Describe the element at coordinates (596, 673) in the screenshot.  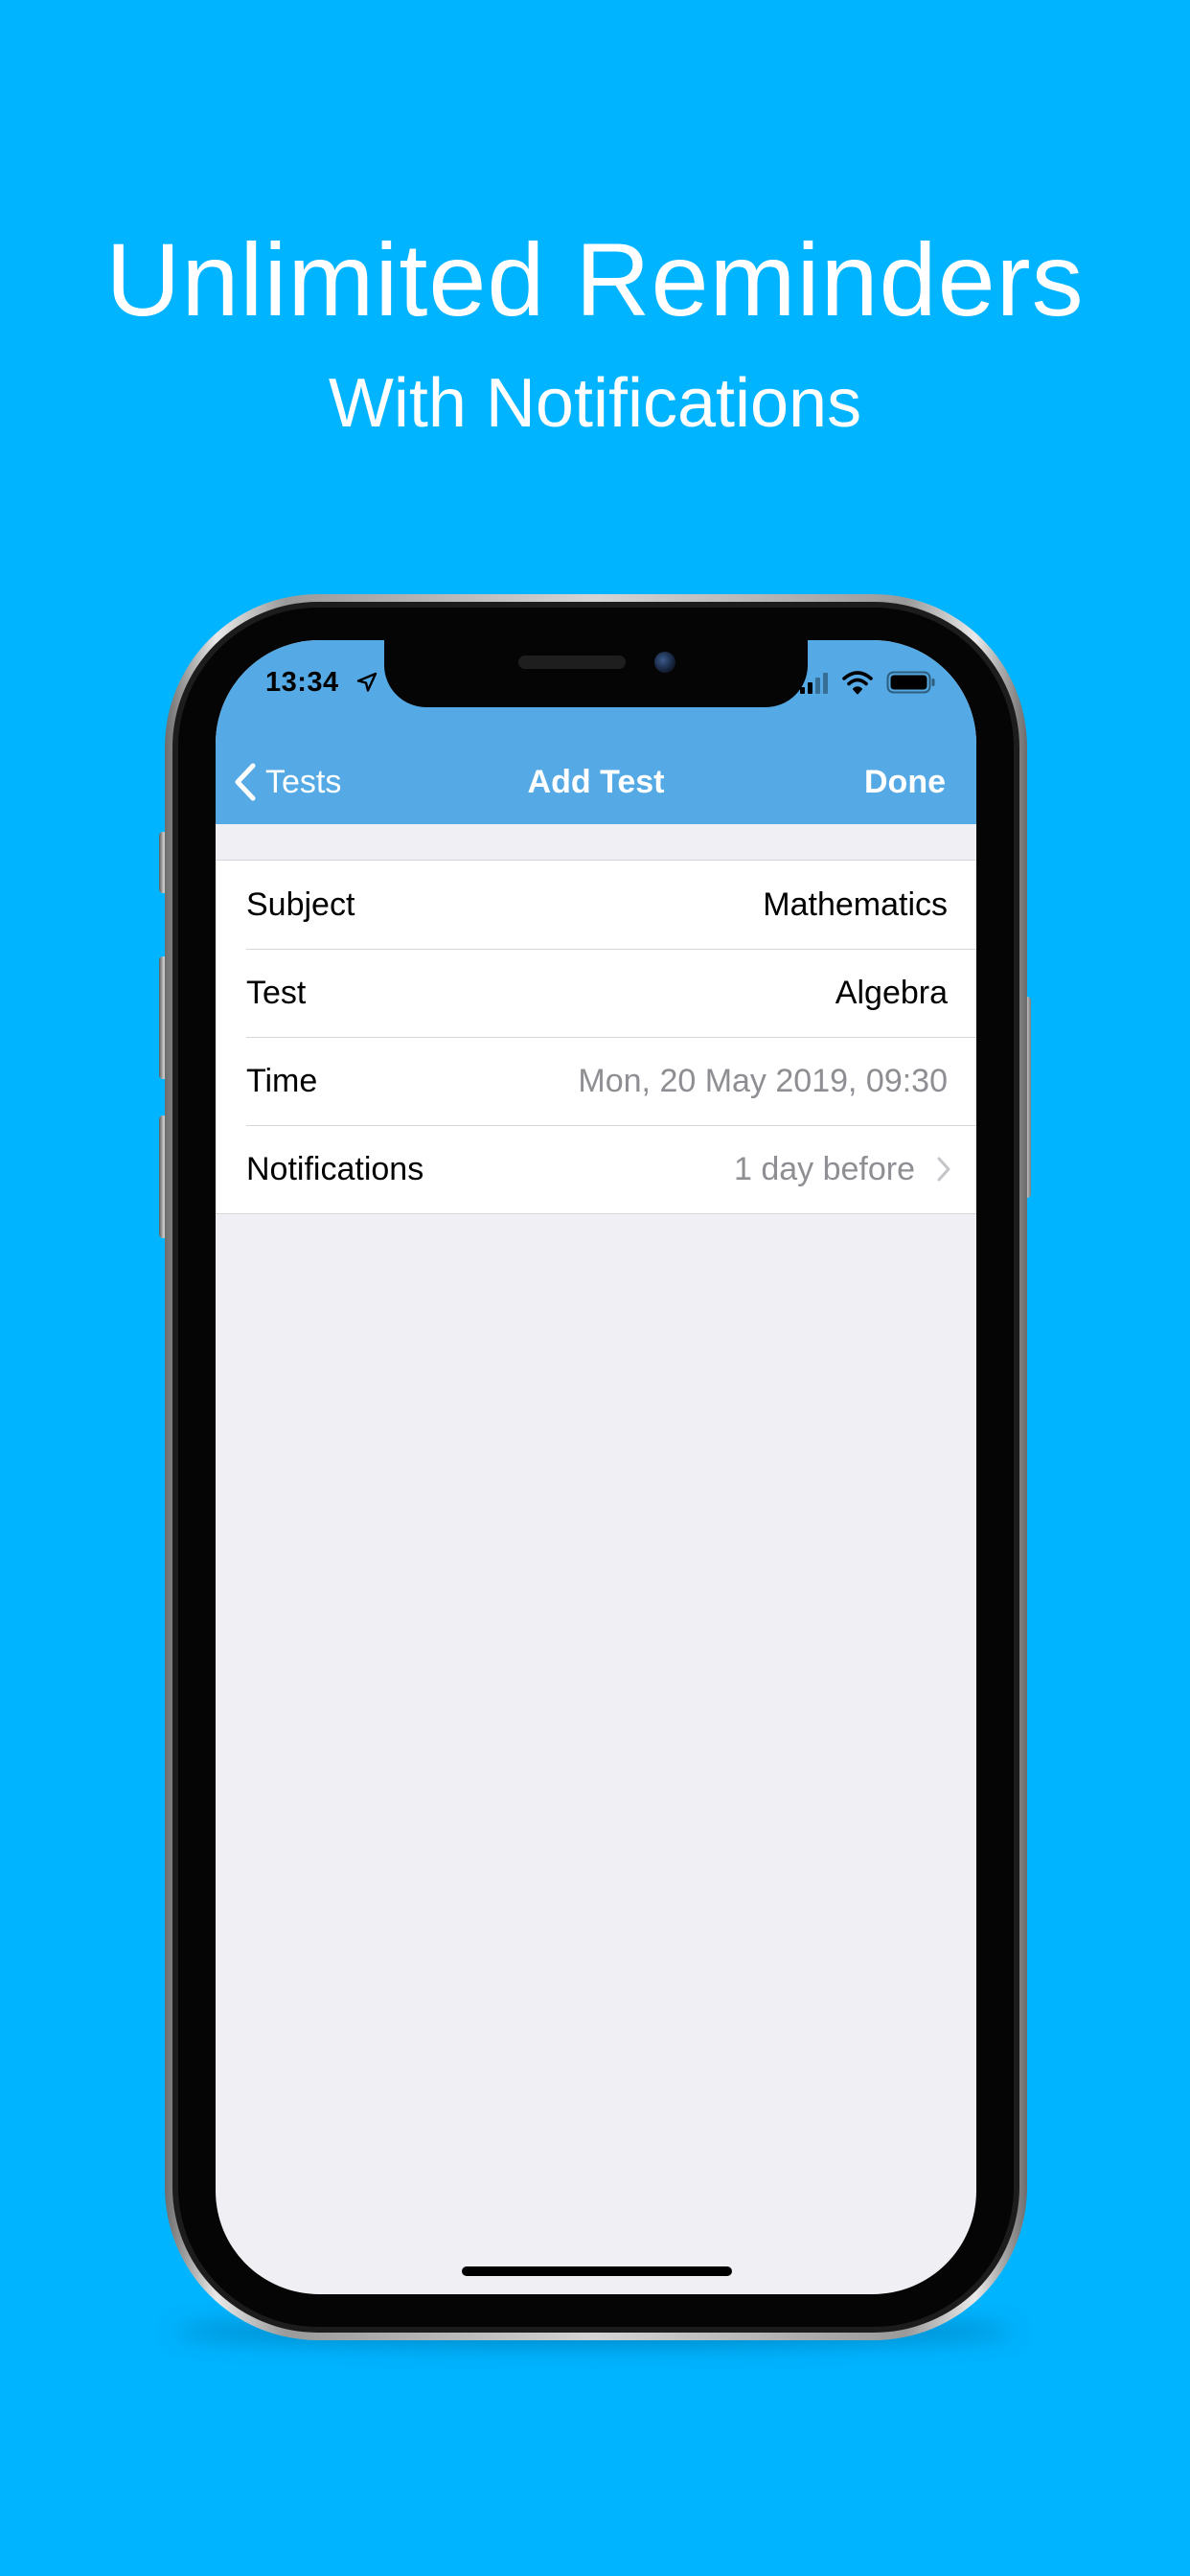
I see `notch` at that location.